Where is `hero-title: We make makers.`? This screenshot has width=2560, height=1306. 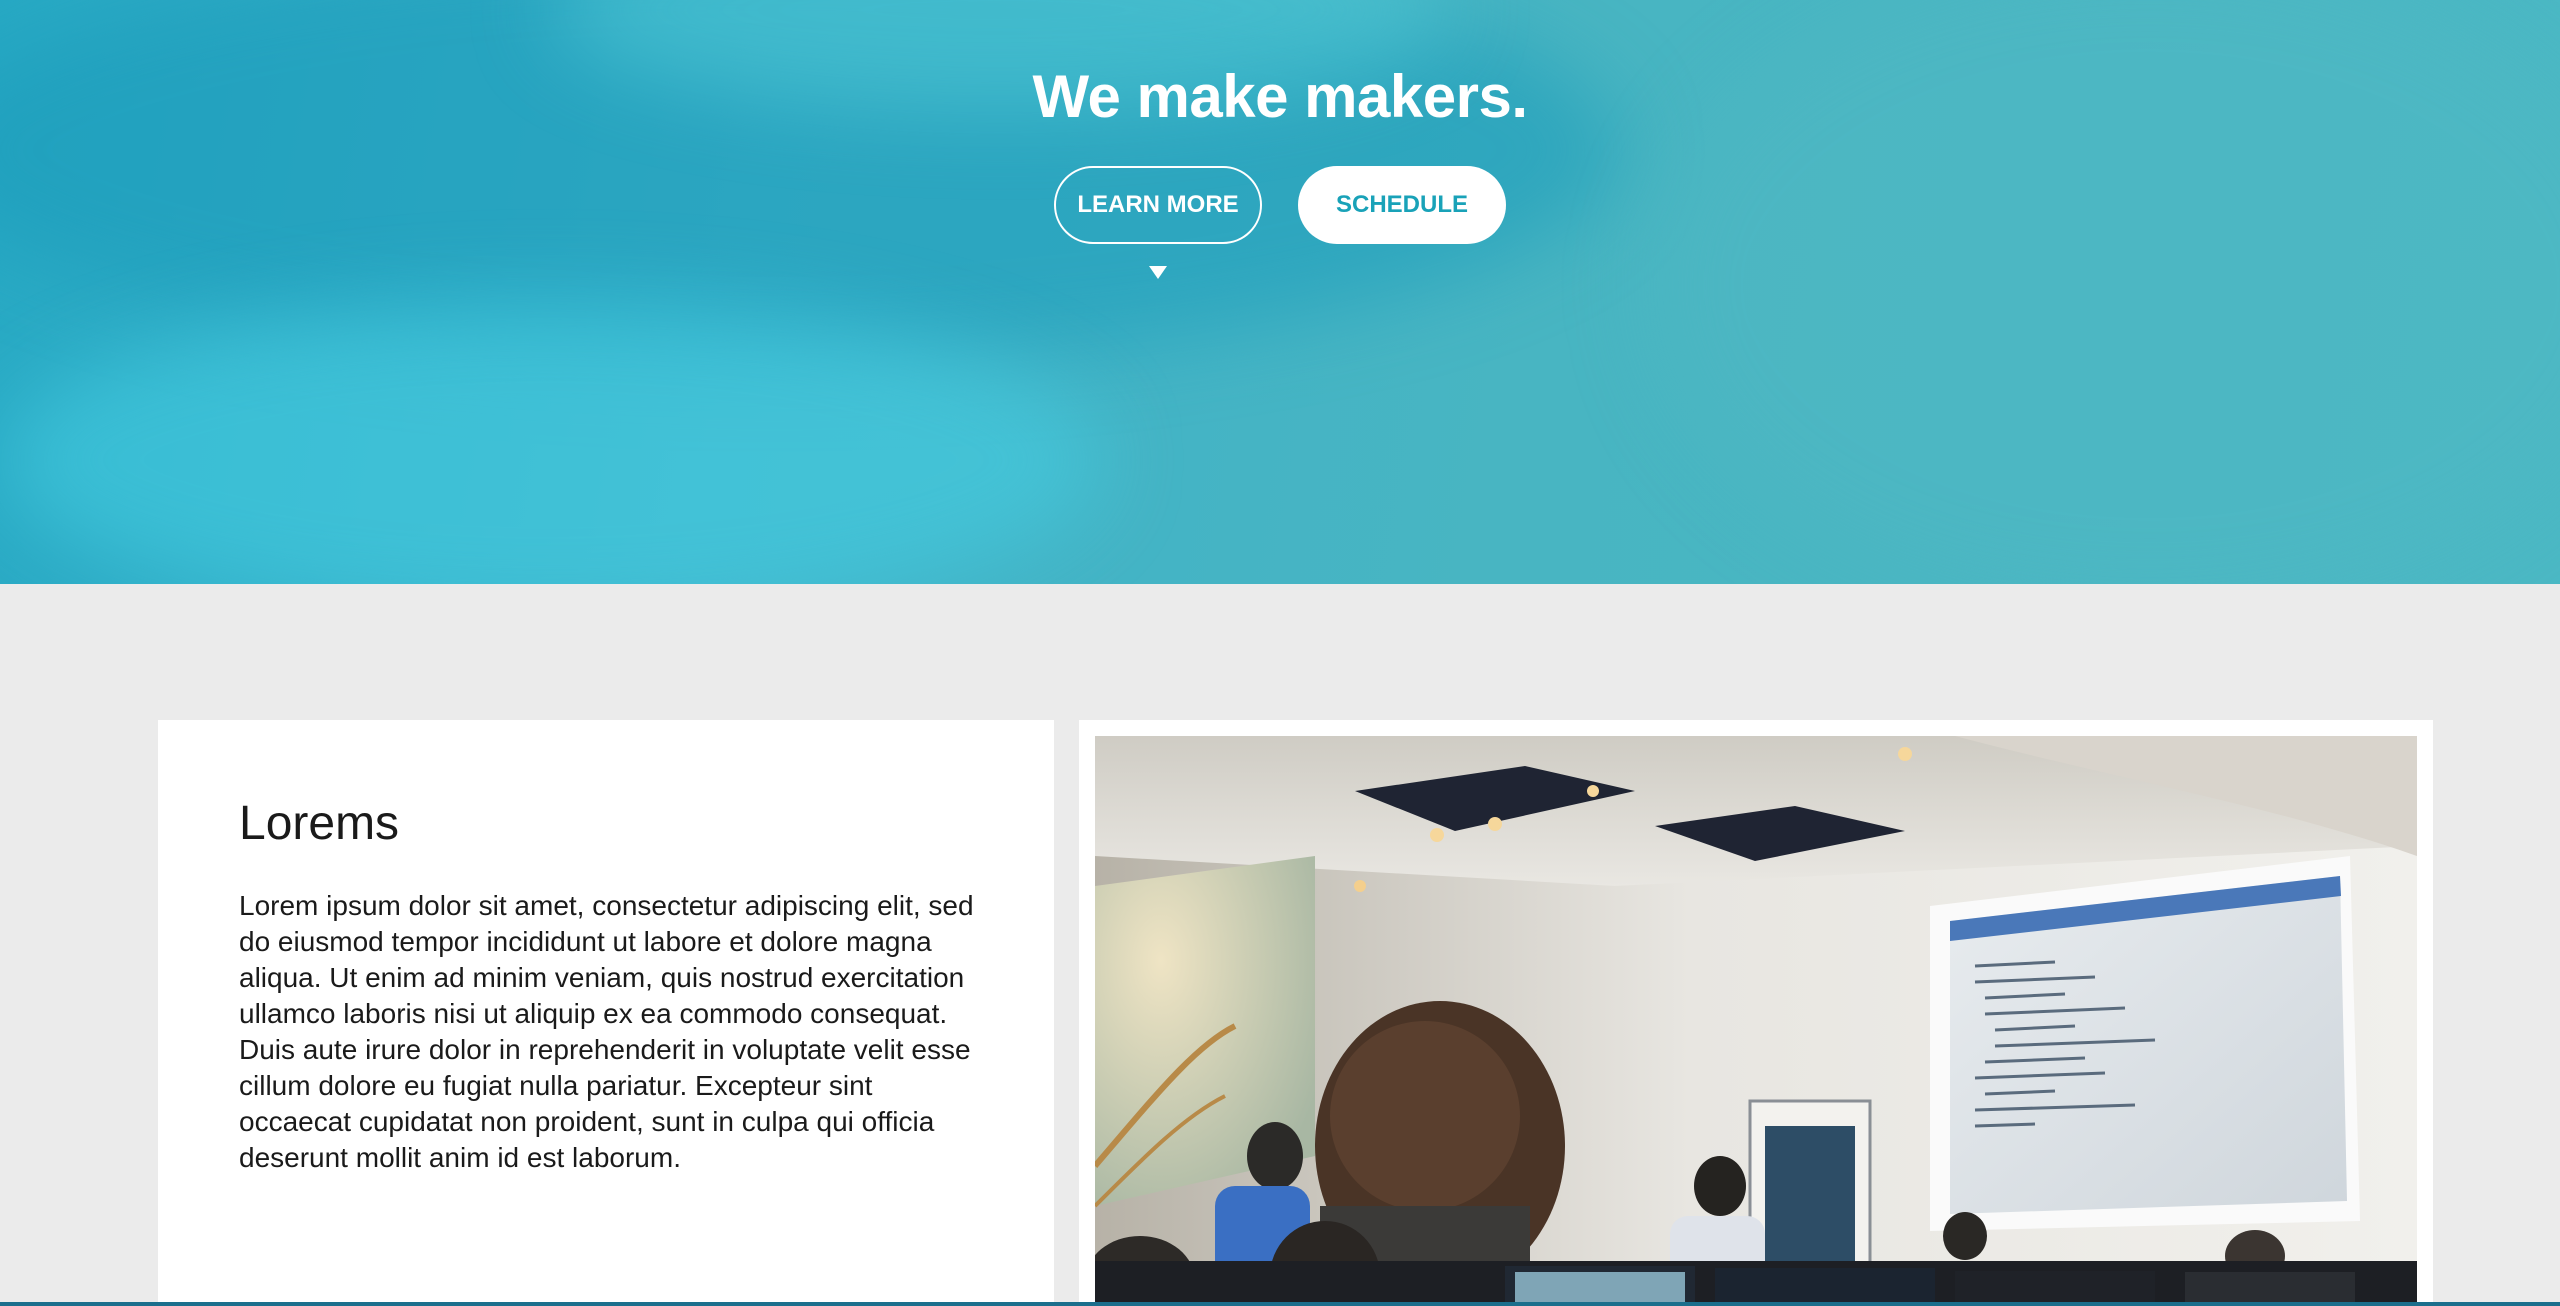
hero-title: We make makers. is located at coordinates (1280, 96).